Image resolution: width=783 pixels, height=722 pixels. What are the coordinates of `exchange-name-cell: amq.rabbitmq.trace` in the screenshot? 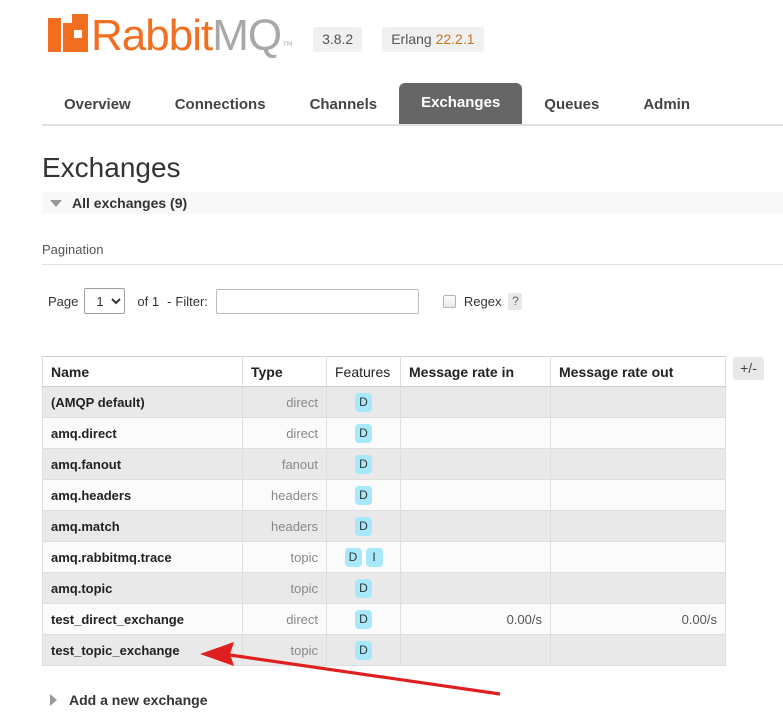 It's located at (142, 557).